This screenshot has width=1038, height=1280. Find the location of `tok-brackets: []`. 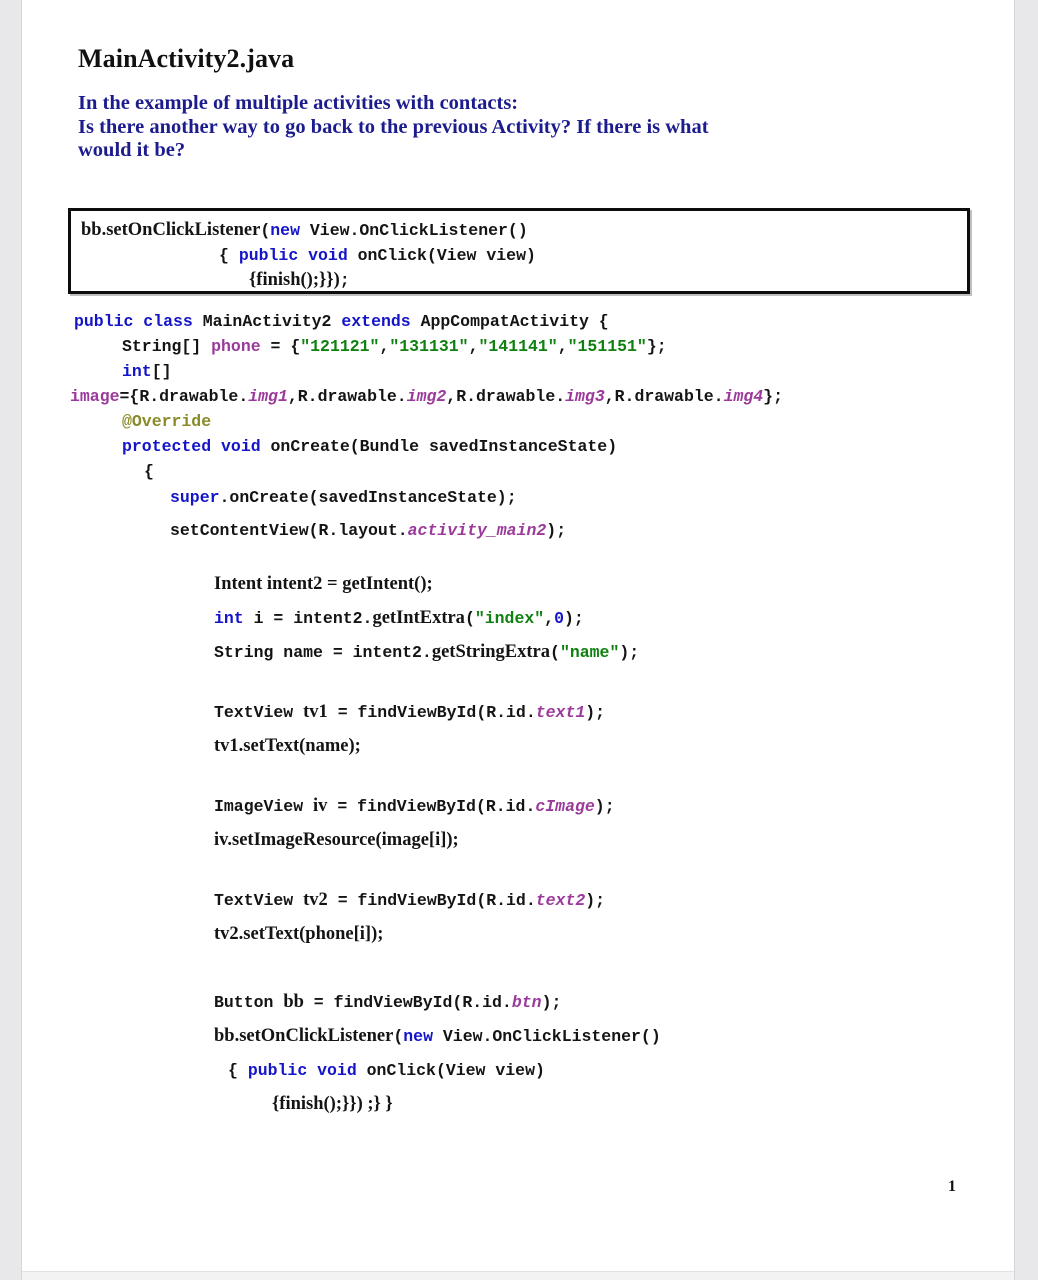

tok-brackets: [] is located at coordinates (161, 371).